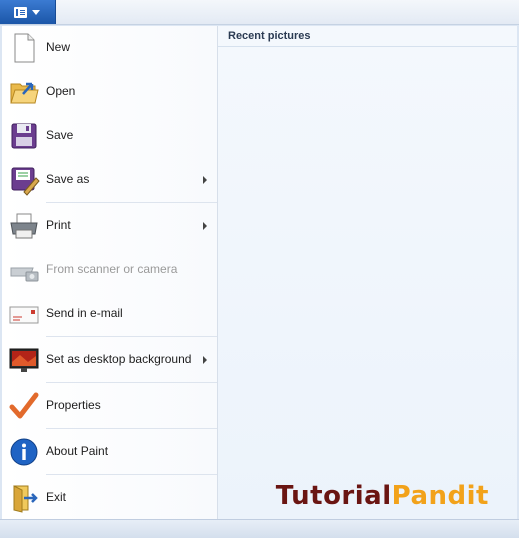 This screenshot has width=519, height=538. I want to click on title-bar, so click(259, 12).